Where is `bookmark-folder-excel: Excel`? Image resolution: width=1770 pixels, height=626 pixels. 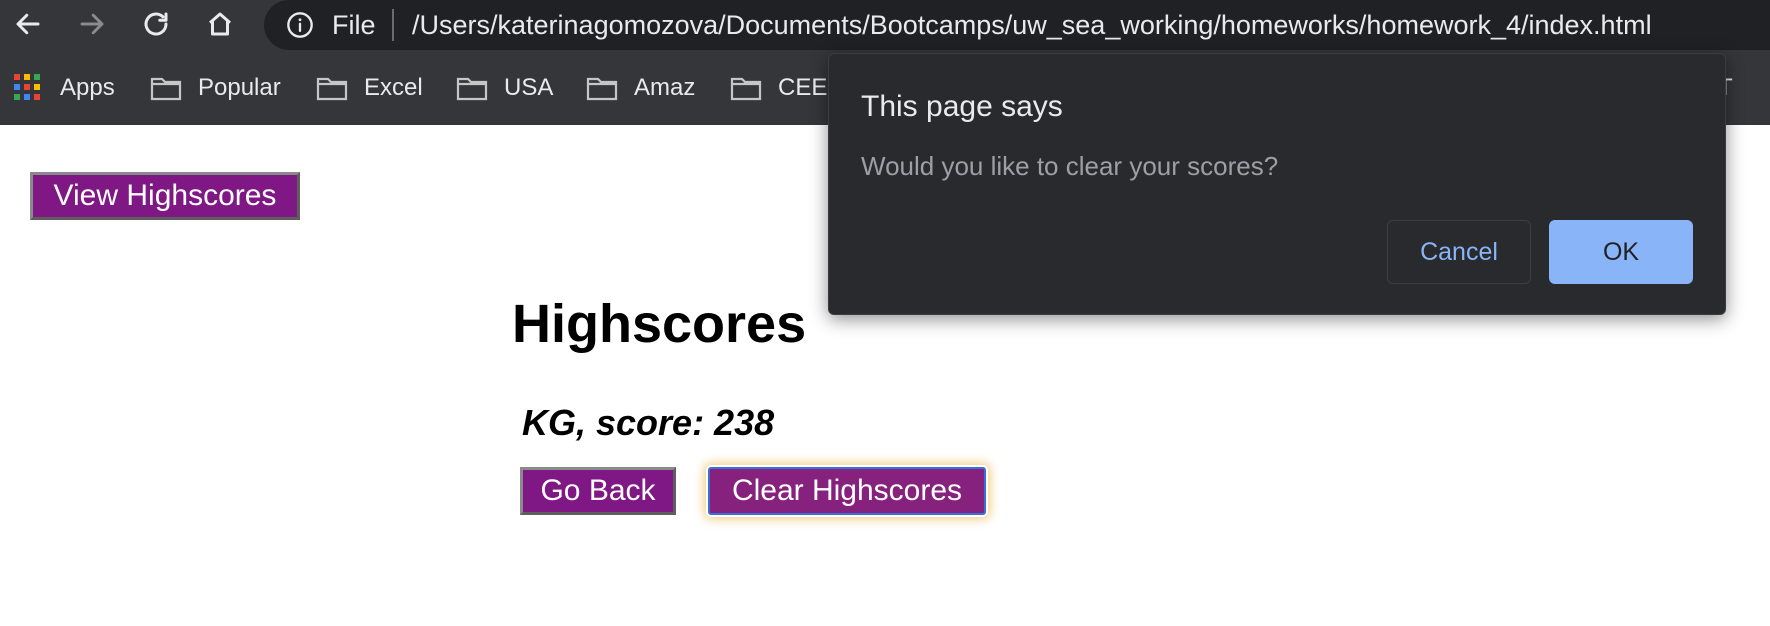
bookmark-folder-excel: Excel is located at coordinates (369, 88).